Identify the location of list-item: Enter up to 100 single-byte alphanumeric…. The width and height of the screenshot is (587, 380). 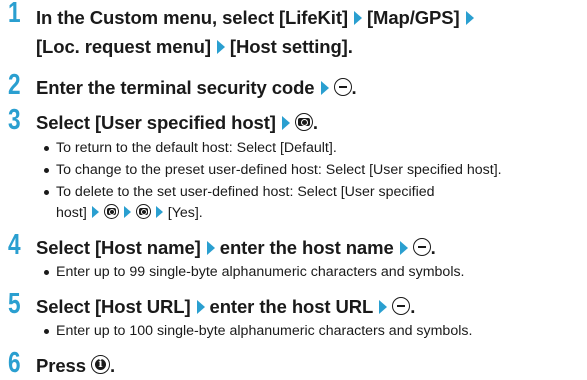
(314, 331).